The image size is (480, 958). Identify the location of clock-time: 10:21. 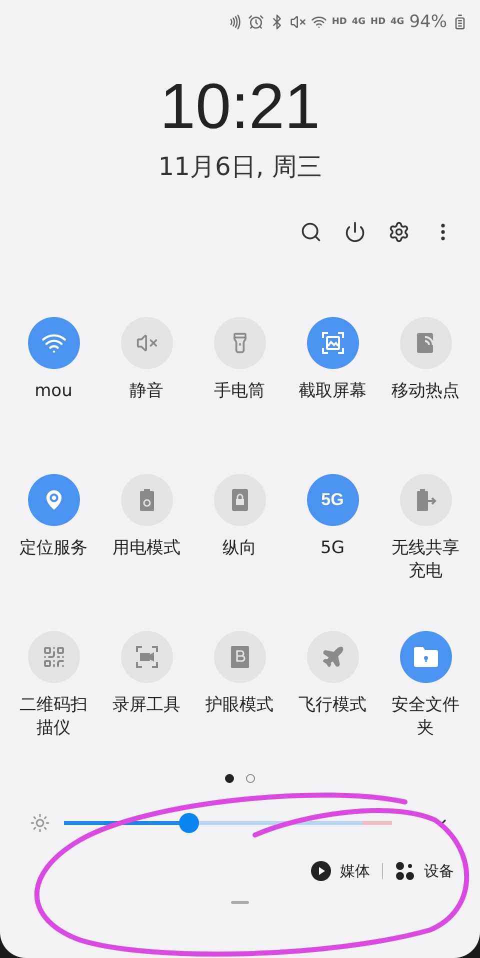
(240, 106).